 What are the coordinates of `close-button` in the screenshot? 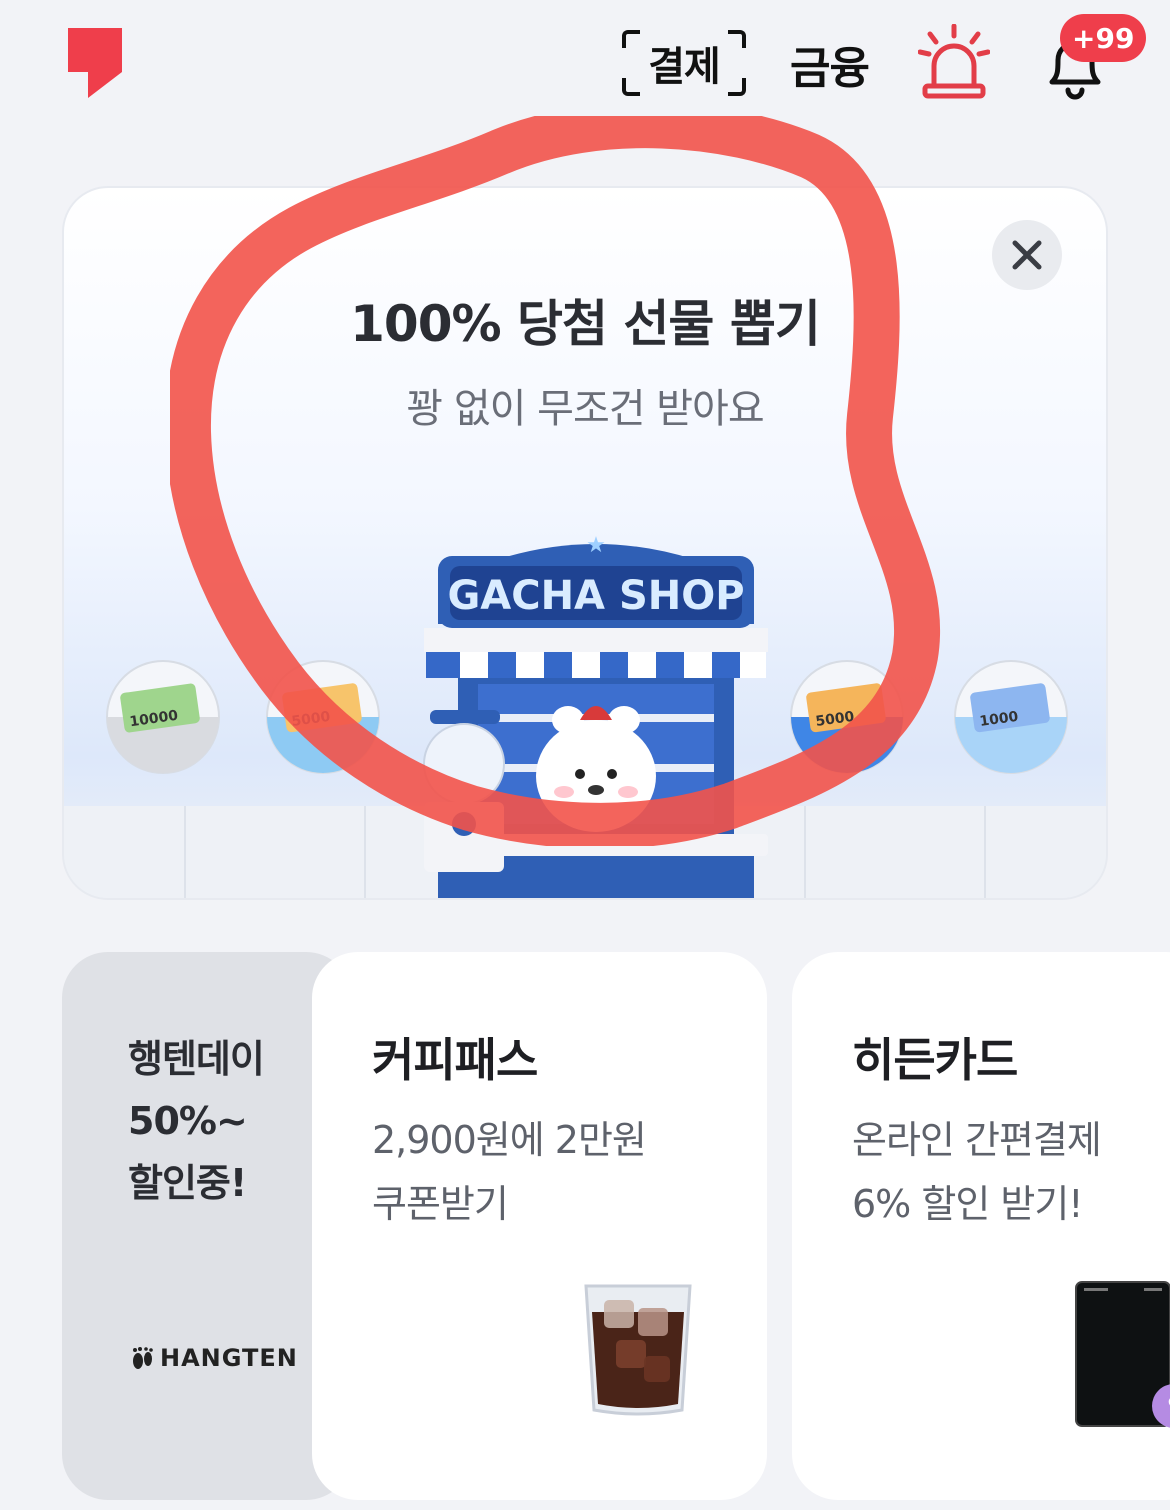 It's located at (1027, 255).